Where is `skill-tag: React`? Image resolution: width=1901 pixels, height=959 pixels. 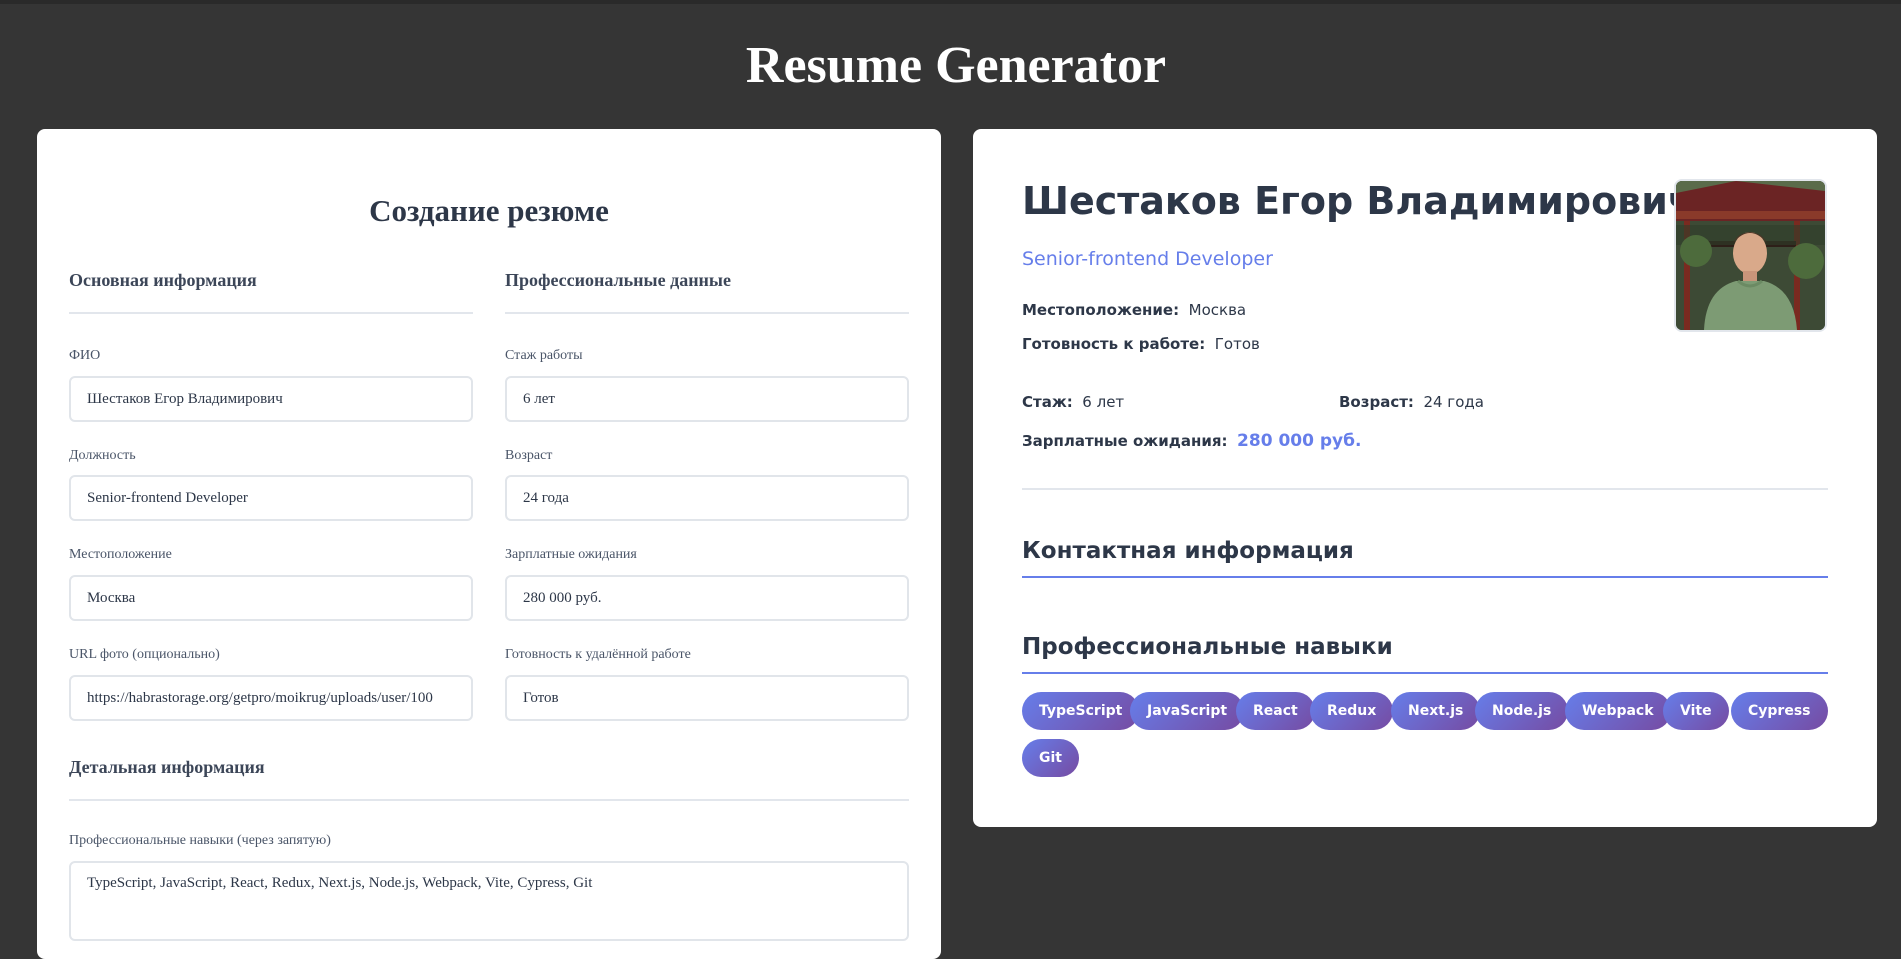
skill-tag: React is located at coordinates (1275, 711).